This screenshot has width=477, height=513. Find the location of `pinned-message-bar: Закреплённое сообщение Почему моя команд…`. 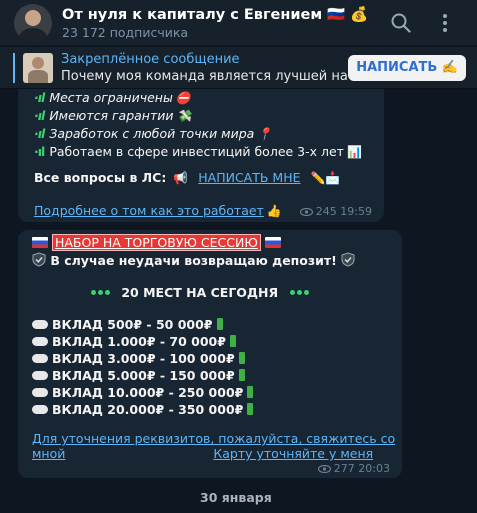

pinned-message-bar: Закреплённое сообщение Почему моя команд… is located at coordinates (238, 68).